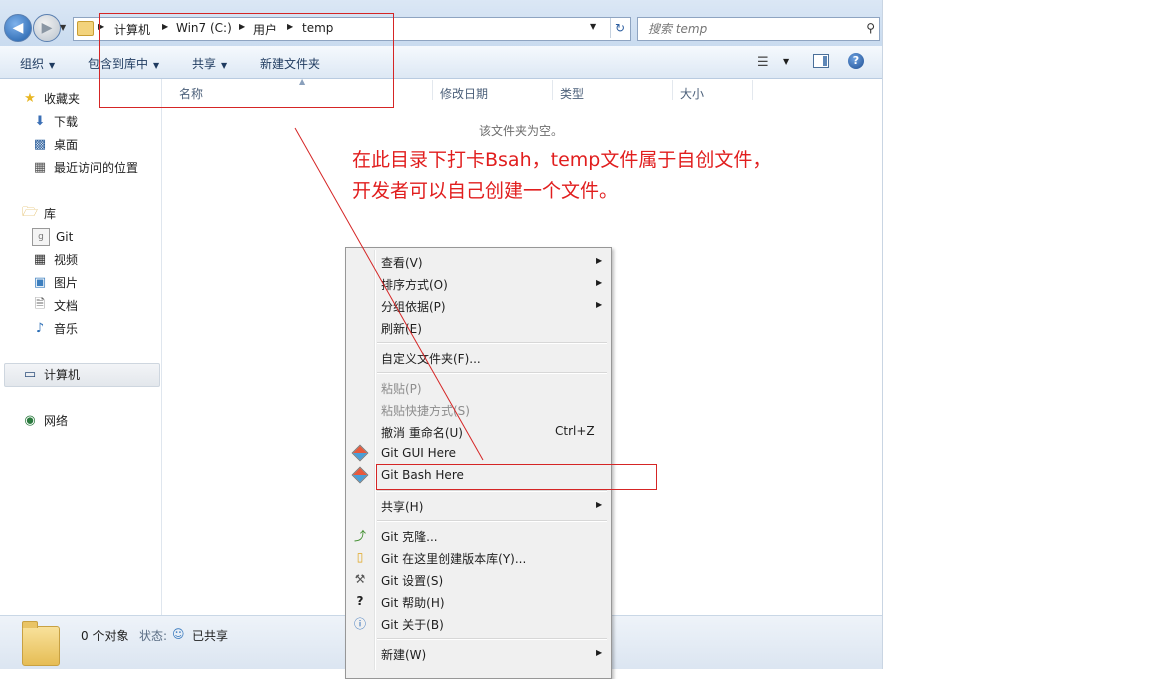 This screenshot has height=679, width=1152. Describe the element at coordinates (425, 411) in the screenshot. I see `menu-label: 粘贴快捷方式(S)` at that location.